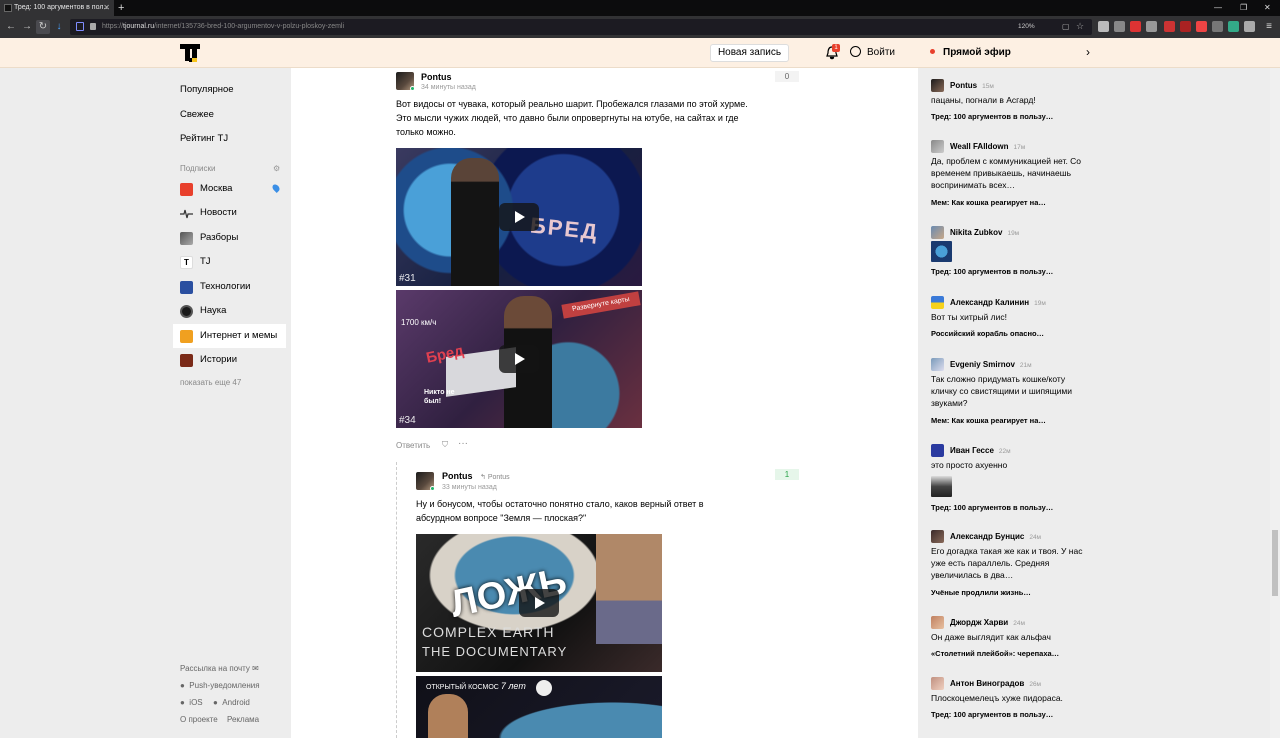 The height and width of the screenshot is (738, 1280). Describe the element at coordinates (229, 238) in the screenshot. I see `sidebar-item-analysis: Разборы` at that location.